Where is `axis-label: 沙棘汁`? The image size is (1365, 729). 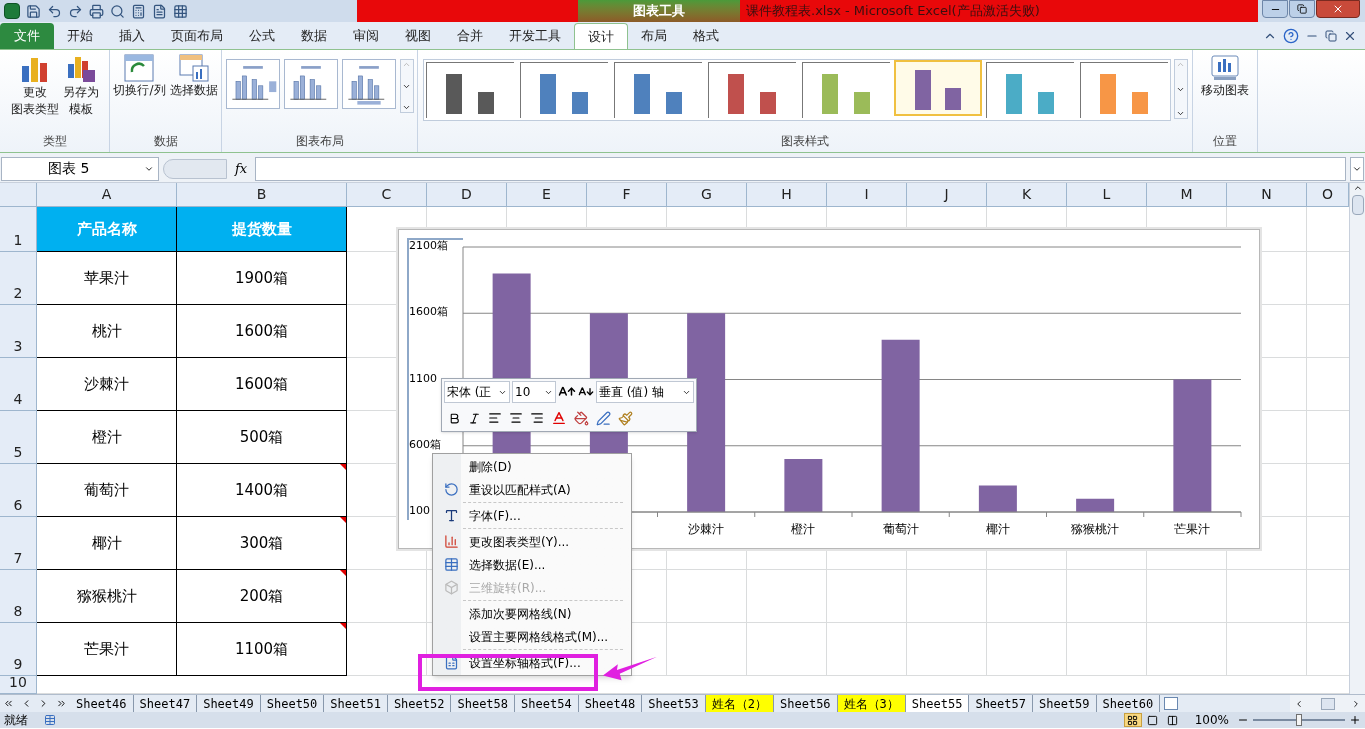
axis-label: 沙棘汁 is located at coordinates (706, 529).